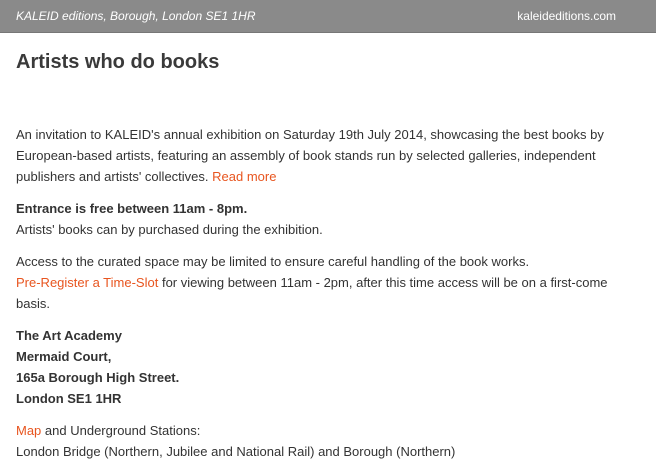  I want to click on header-location-text: KALEID editions, Borough, London SE1 1HR, so click(136, 16).